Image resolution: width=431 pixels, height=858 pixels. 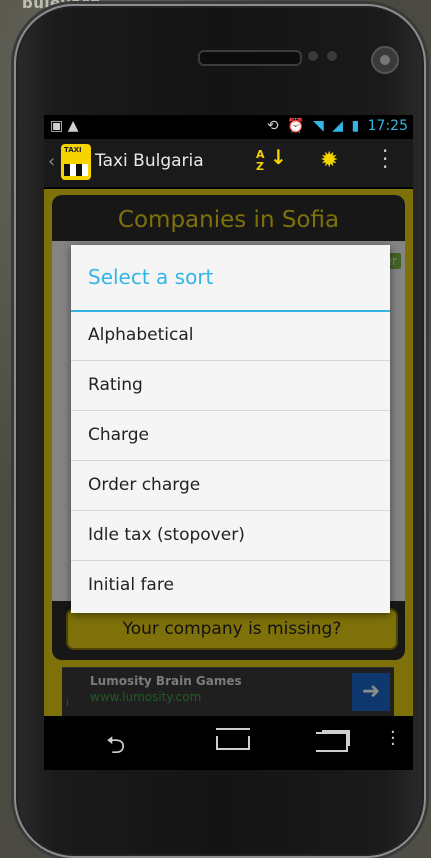 I want to click on option-label: Idle tax (stopover), so click(x=166, y=535).